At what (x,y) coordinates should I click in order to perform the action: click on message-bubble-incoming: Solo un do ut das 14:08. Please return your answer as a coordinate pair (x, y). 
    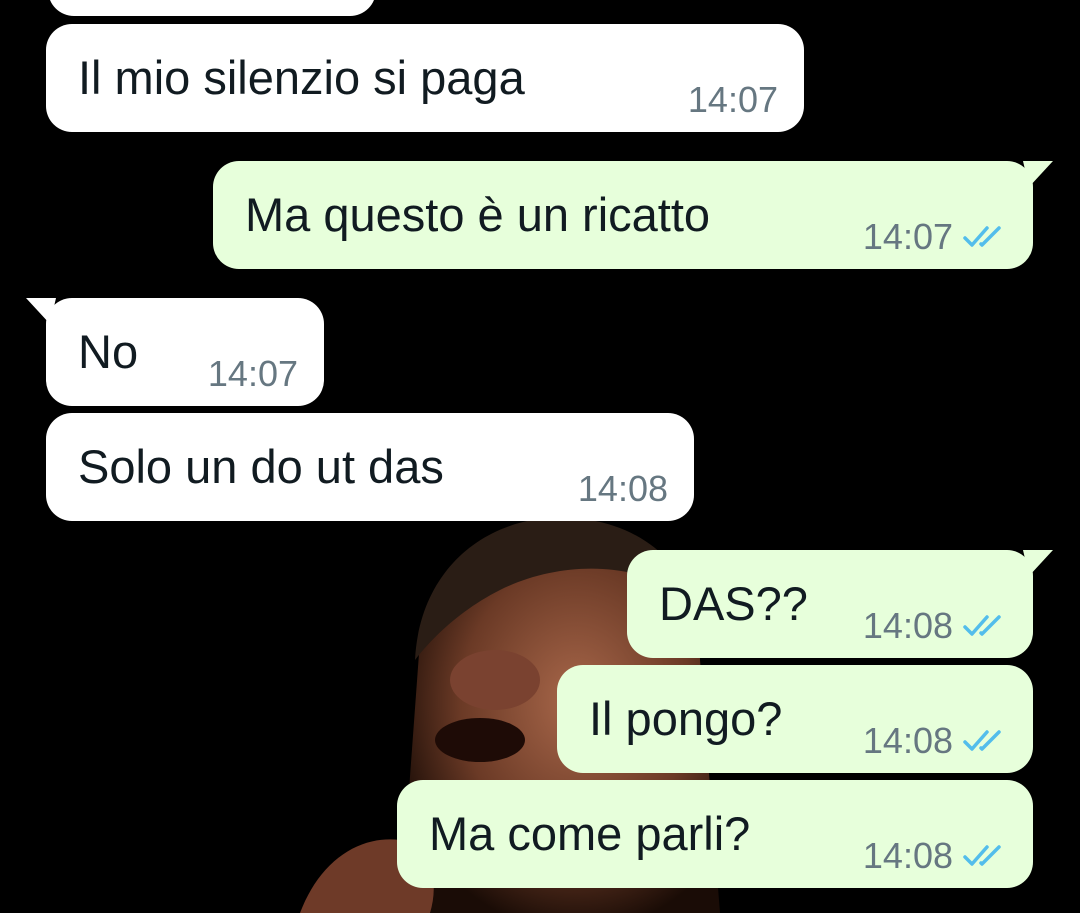
    Looking at the image, I should click on (370, 467).